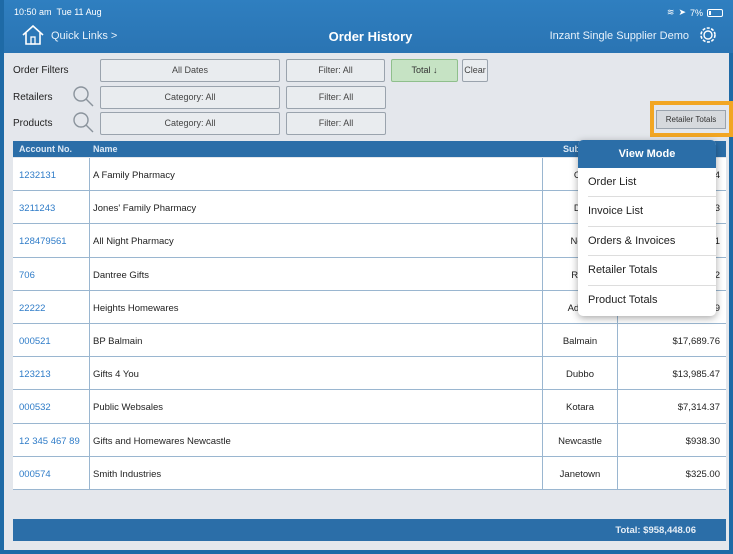 Image resolution: width=733 pixels, height=554 pixels. I want to click on view-mode-orders-invoices: Orders & Invoices, so click(652, 242).